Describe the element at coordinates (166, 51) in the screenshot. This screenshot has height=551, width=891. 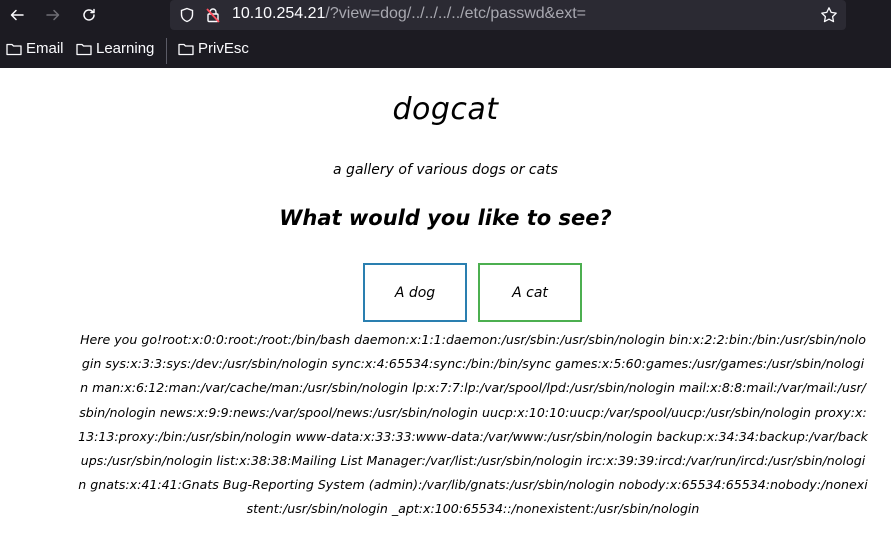
I see `bookmark-separator` at that location.